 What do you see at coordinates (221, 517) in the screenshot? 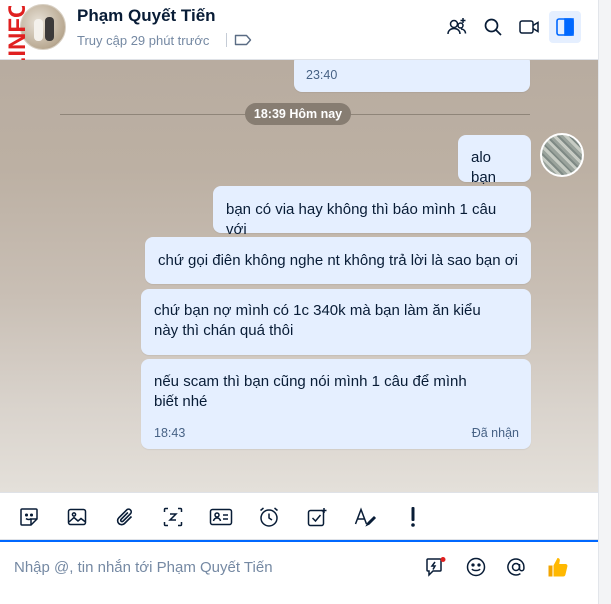
I see `contact-card-icon` at bounding box center [221, 517].